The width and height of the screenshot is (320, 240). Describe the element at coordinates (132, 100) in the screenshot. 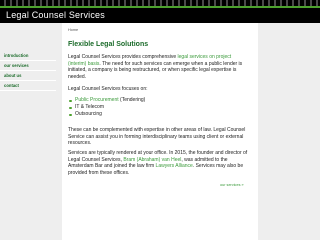

I see `public-procurement-suffix: (Tendering)` at that location.